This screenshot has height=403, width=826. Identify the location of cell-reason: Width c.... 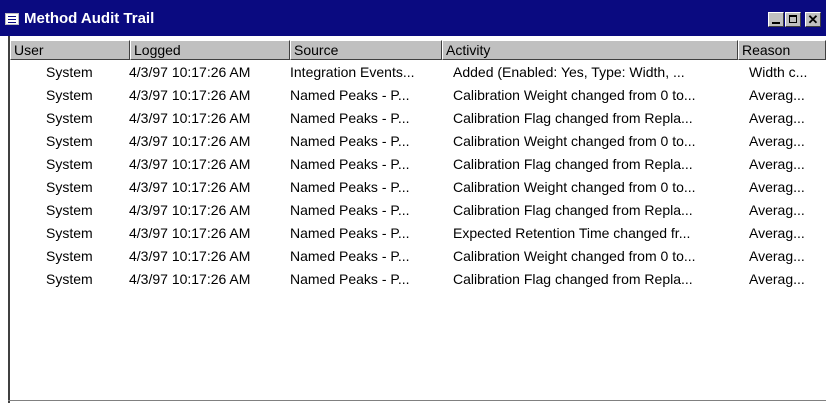
(778, 72).